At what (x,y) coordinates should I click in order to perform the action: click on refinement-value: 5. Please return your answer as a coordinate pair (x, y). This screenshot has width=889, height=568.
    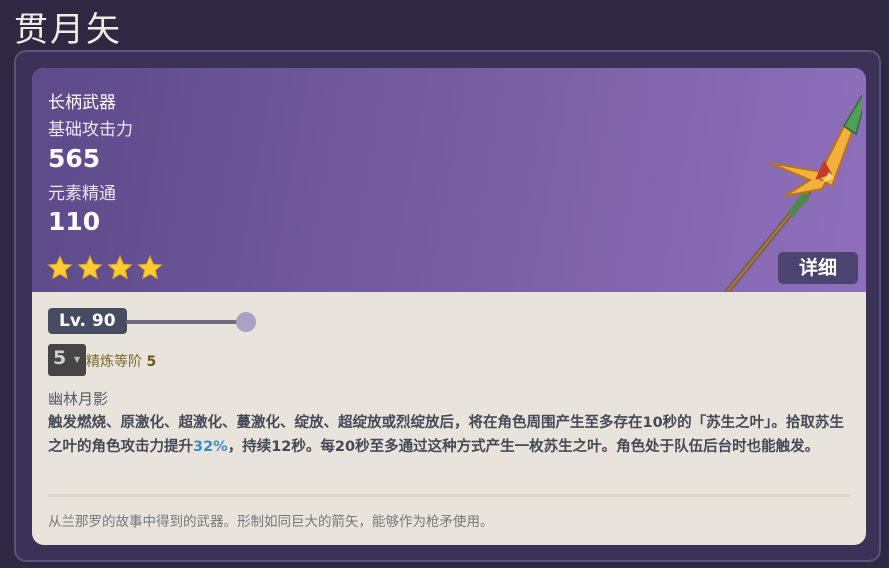
    Looking at the image, I should click on (151, 362).